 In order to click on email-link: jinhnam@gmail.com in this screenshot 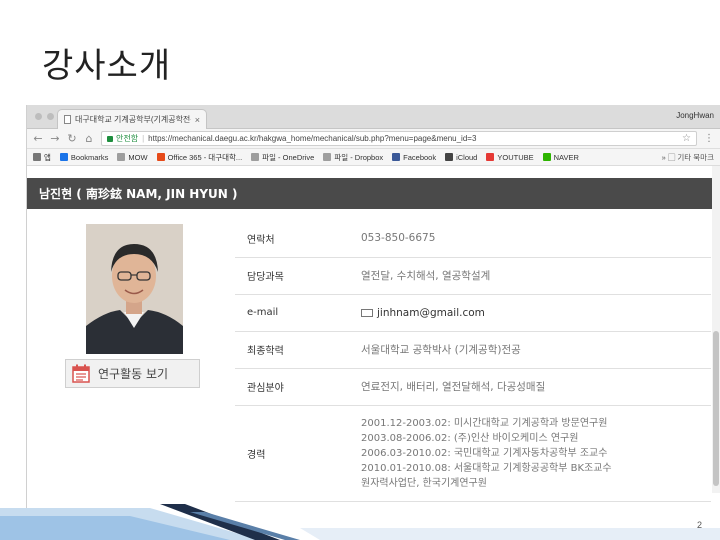, I will do `click(431, 313)`.